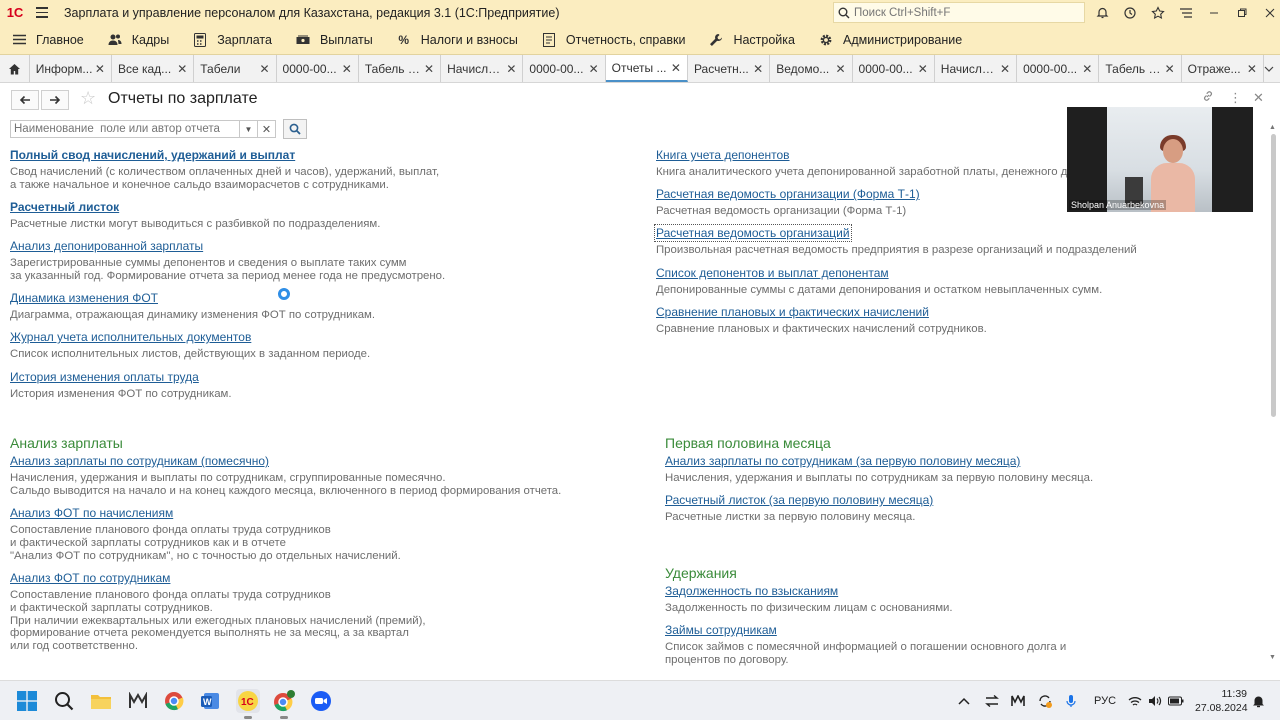 This screenshot has width=1280, height=720. I want to click on report-link: Анализ ФОТ по сотрудникам, so click(90, 578).